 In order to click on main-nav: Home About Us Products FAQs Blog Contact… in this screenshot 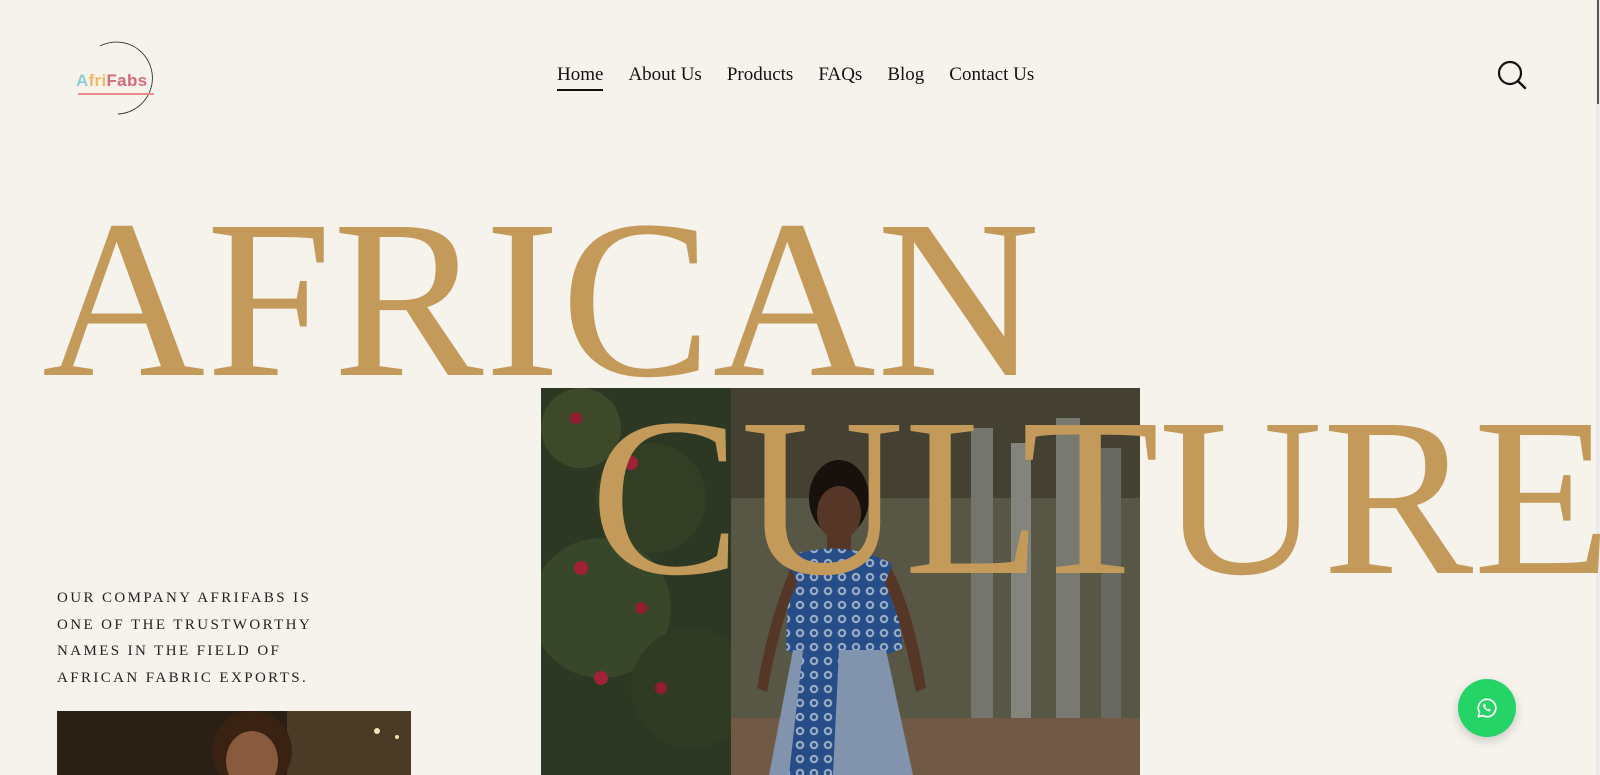, I will do `click(795, 77)`.